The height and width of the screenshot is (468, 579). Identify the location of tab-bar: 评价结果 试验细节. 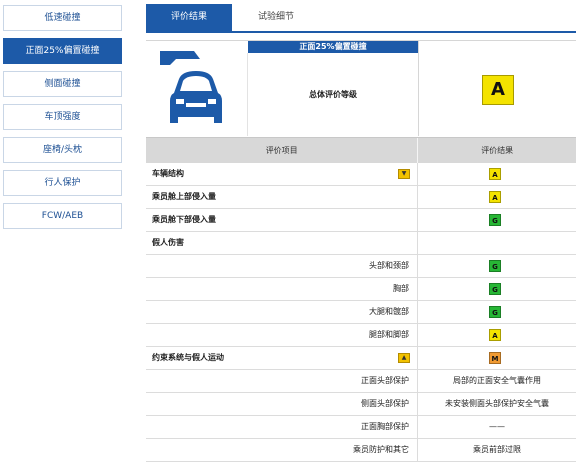
(361, 18).